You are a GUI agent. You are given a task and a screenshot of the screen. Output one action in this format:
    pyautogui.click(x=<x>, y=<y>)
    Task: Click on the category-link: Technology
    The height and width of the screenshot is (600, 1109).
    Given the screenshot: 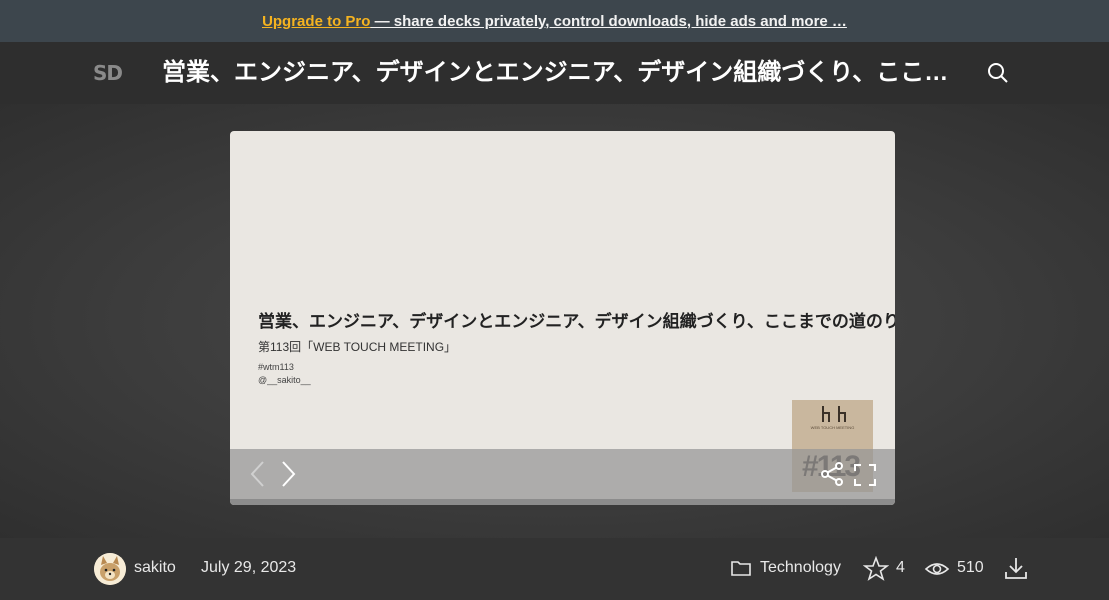 What is the action you would take?
    pyautogui.click(x=800, y=568)
    